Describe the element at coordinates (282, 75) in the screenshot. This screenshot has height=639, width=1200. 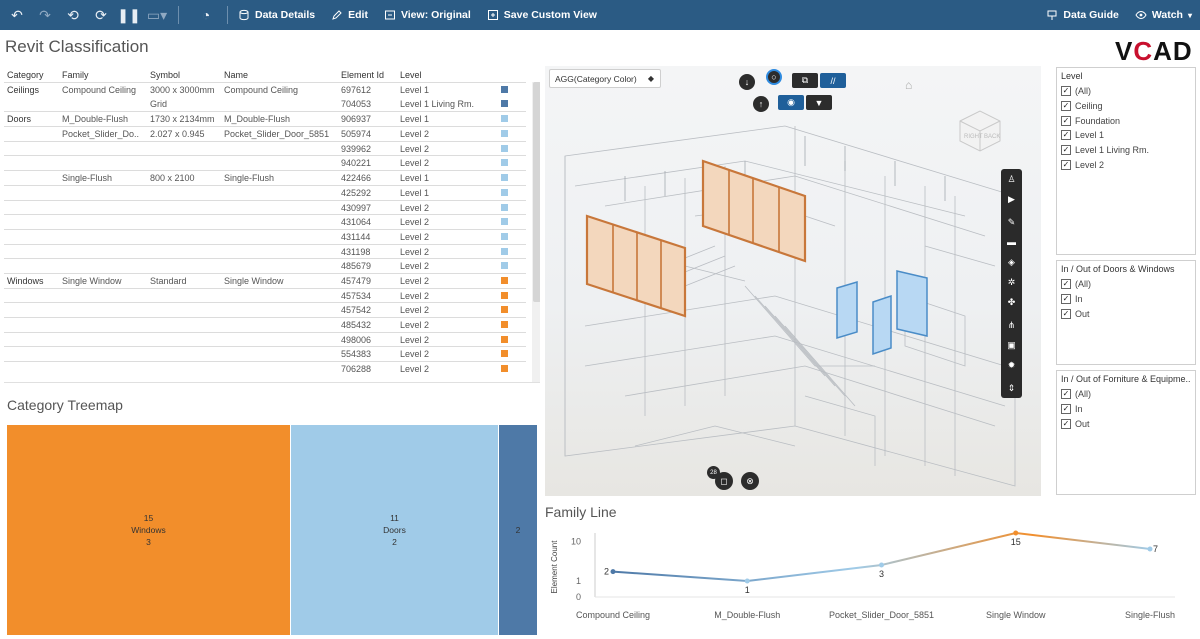
I see `header-name: Name` at that location.